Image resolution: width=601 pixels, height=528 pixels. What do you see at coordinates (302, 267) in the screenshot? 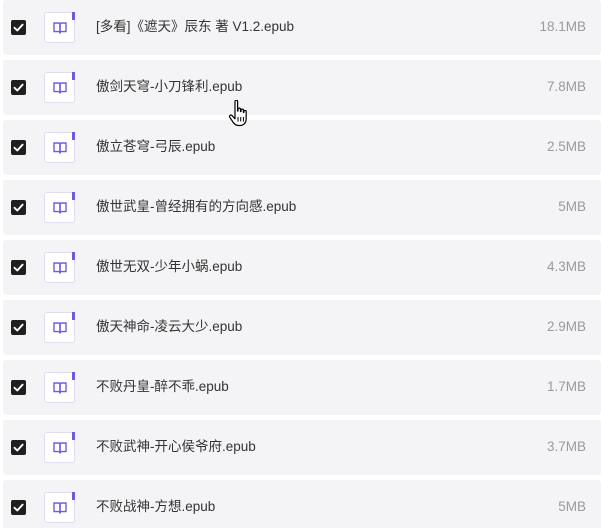
I see `file-row: 傲世无双-少年小蜗.epub 4.3MB` at bounding box center [302, 267].